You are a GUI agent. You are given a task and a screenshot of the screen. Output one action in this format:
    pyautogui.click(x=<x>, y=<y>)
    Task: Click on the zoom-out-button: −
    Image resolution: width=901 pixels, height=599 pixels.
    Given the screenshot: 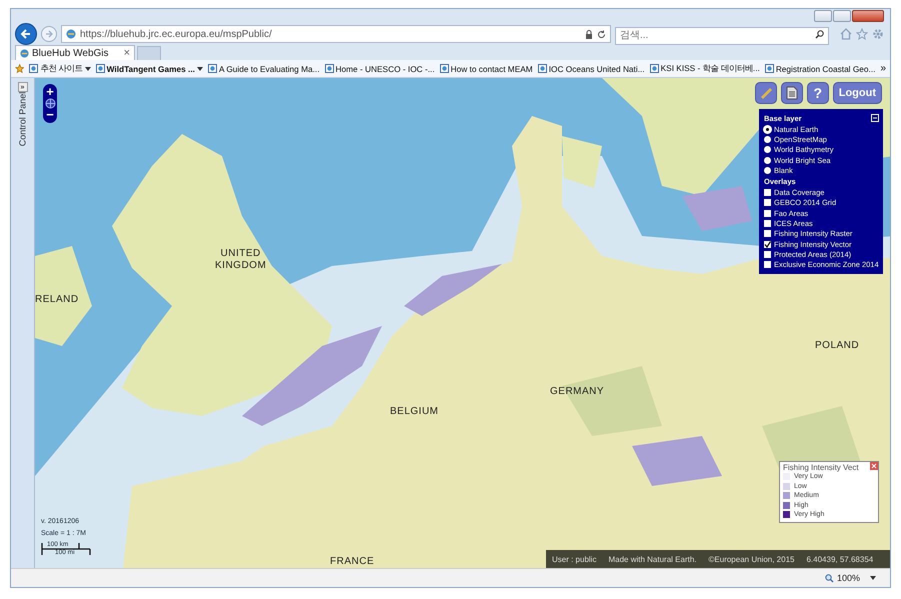 What is the action you would take?
    pyautogui.click(x=50, y=115)
    